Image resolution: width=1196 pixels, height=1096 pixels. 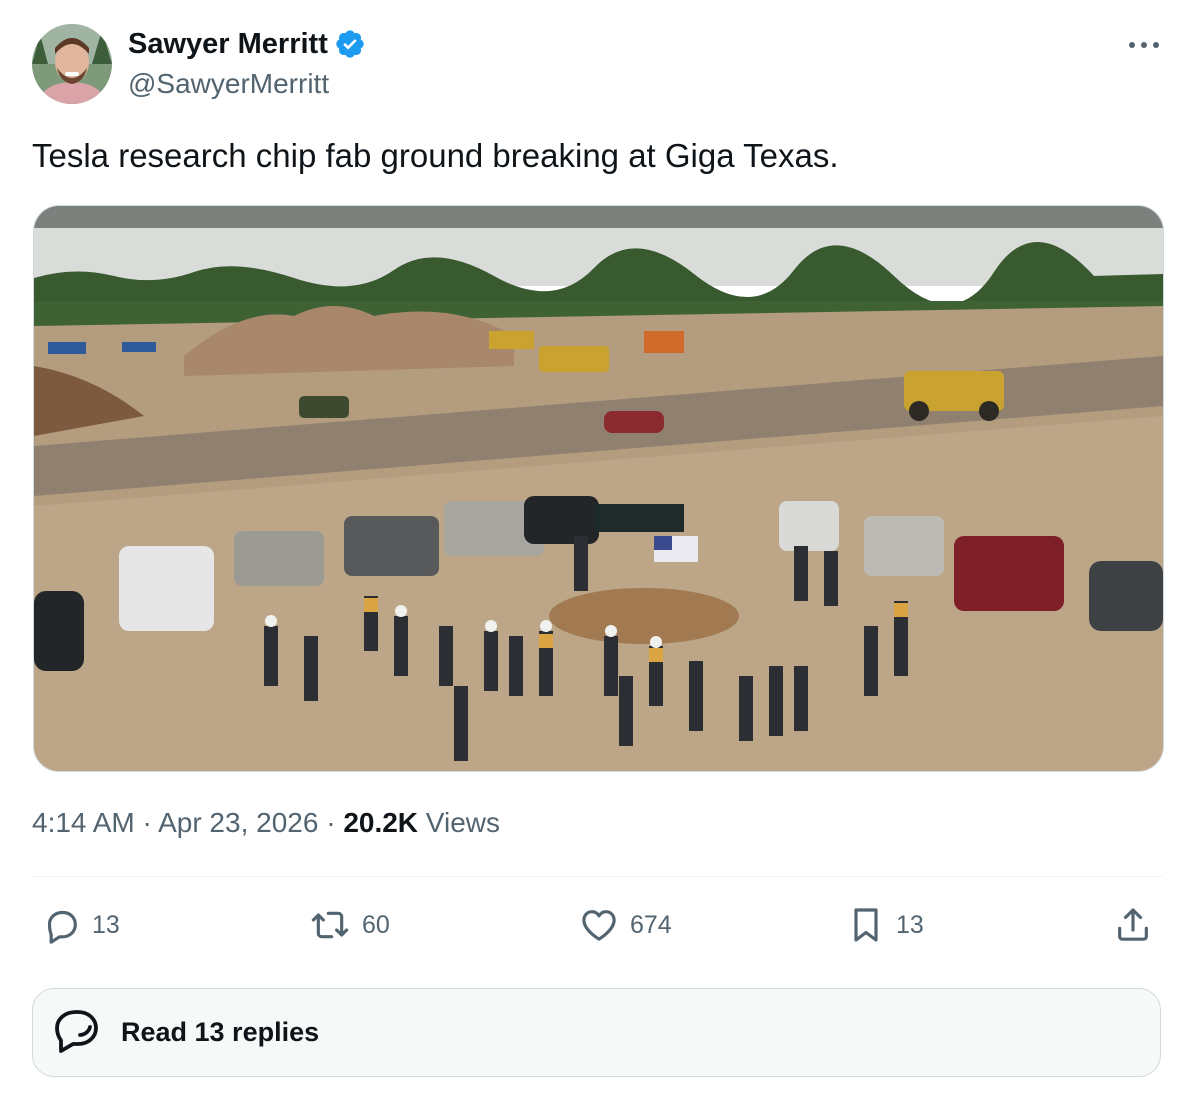 I want to click on author-name-row: Sawyer Merritt, so click(x=247, y=44).